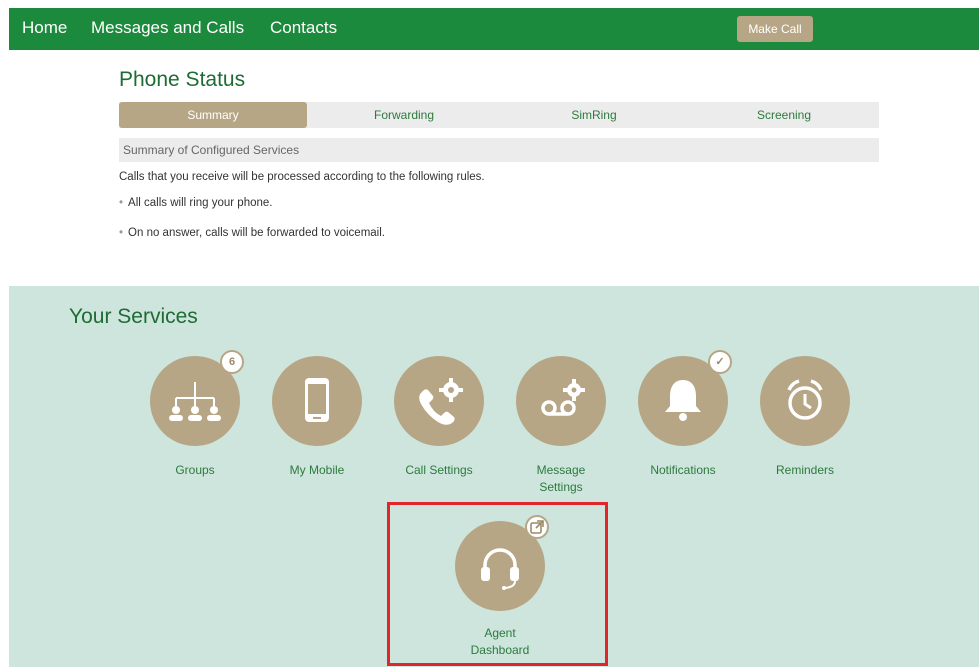 This screenshot has height=667, width=979. I want to click on service-label-text: Message Settings, so click(561, 478).